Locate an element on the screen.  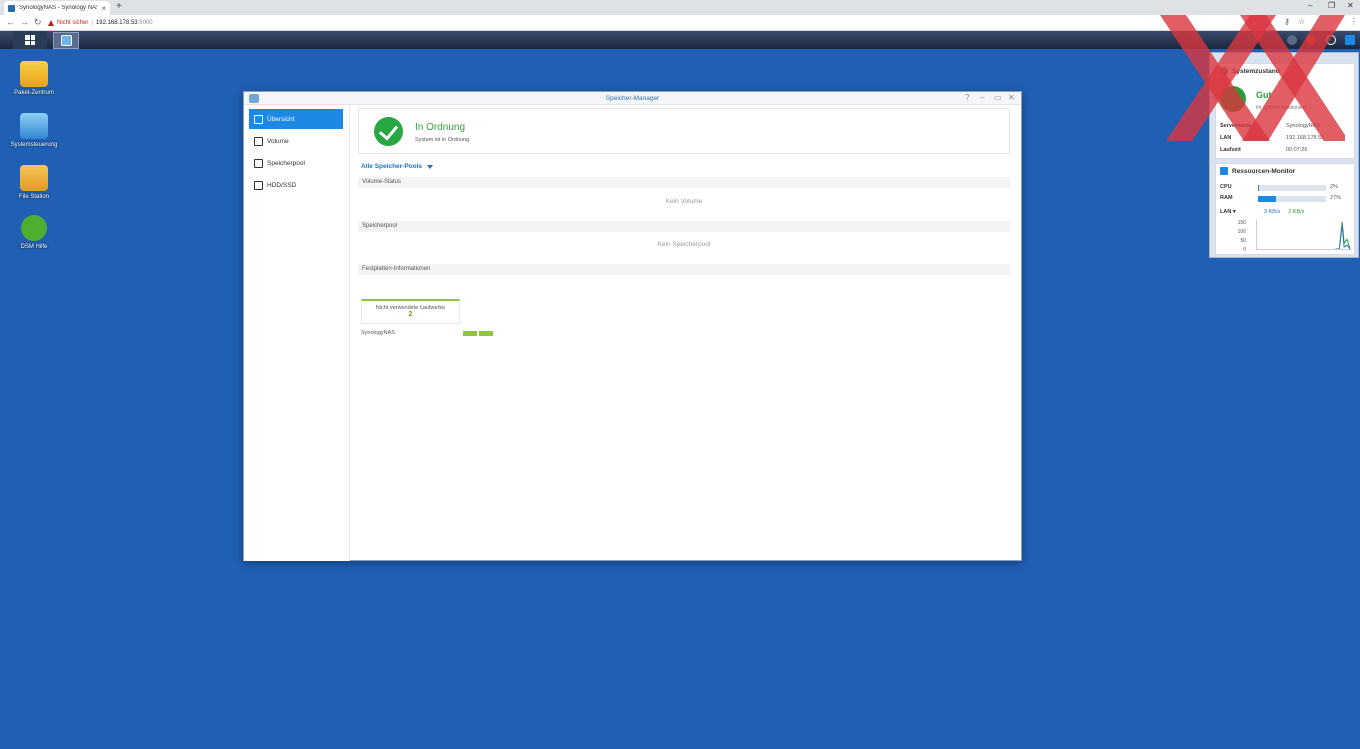
url-text: 192.168.178.53:5000 is located at coordinates (124, 23).